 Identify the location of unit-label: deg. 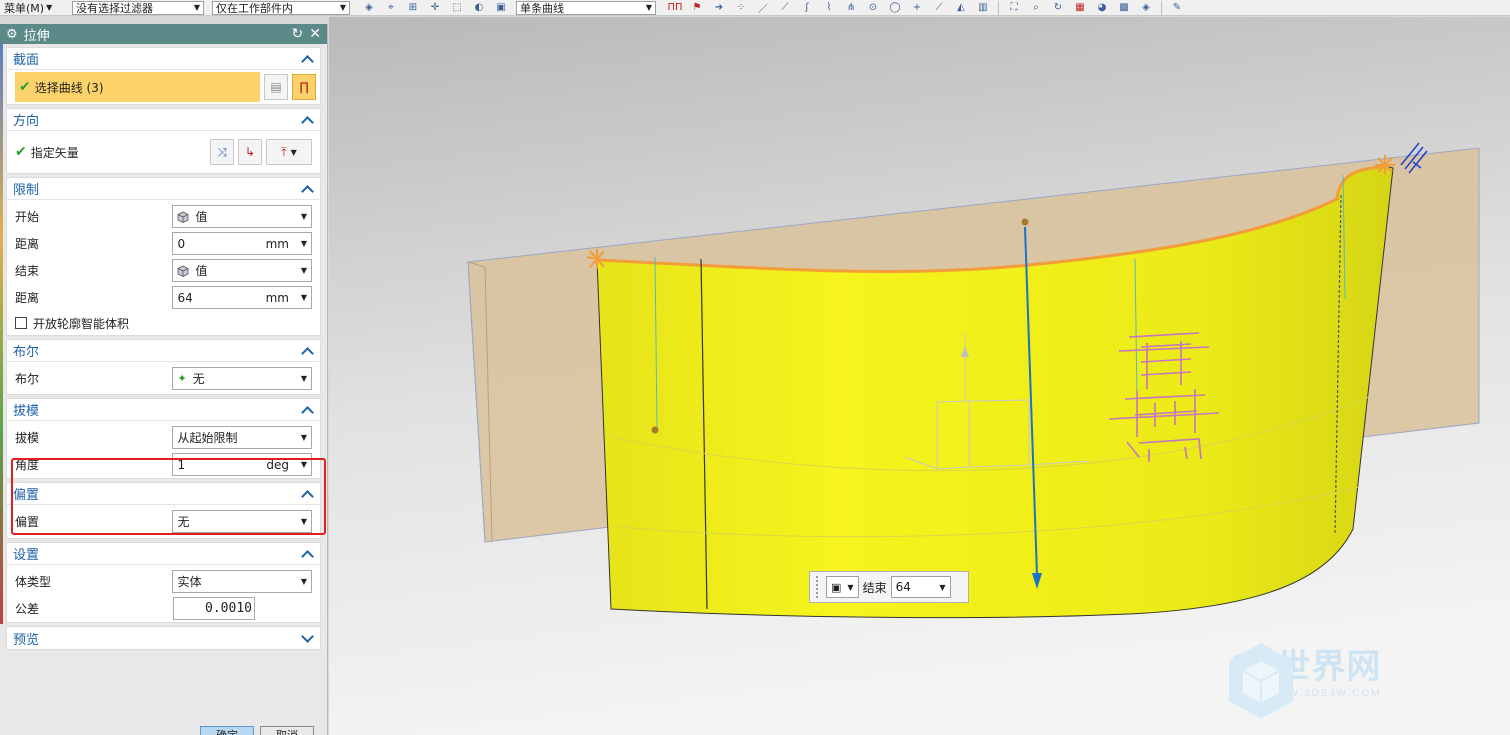
(277, 464).